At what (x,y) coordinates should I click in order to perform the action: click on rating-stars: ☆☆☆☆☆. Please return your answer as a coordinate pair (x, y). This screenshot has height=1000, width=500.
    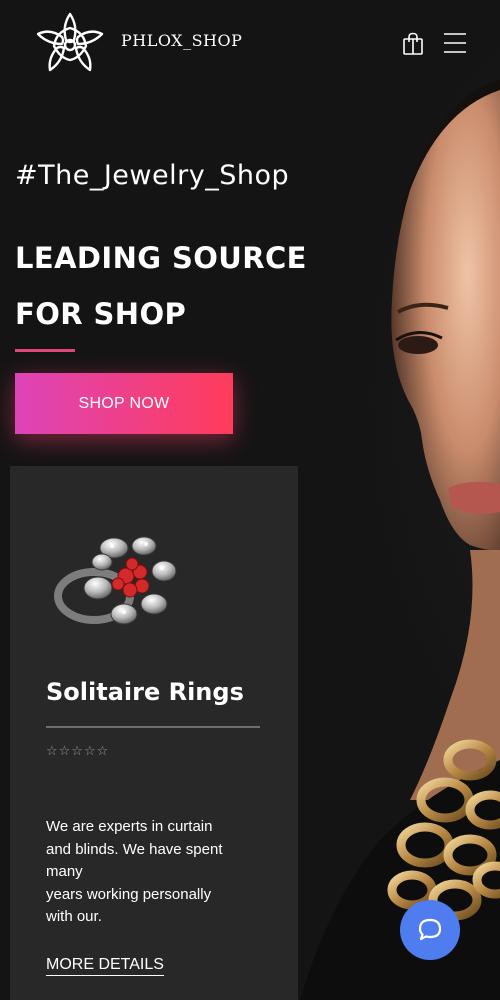
    Looking at the image, I should click on (78, 751).